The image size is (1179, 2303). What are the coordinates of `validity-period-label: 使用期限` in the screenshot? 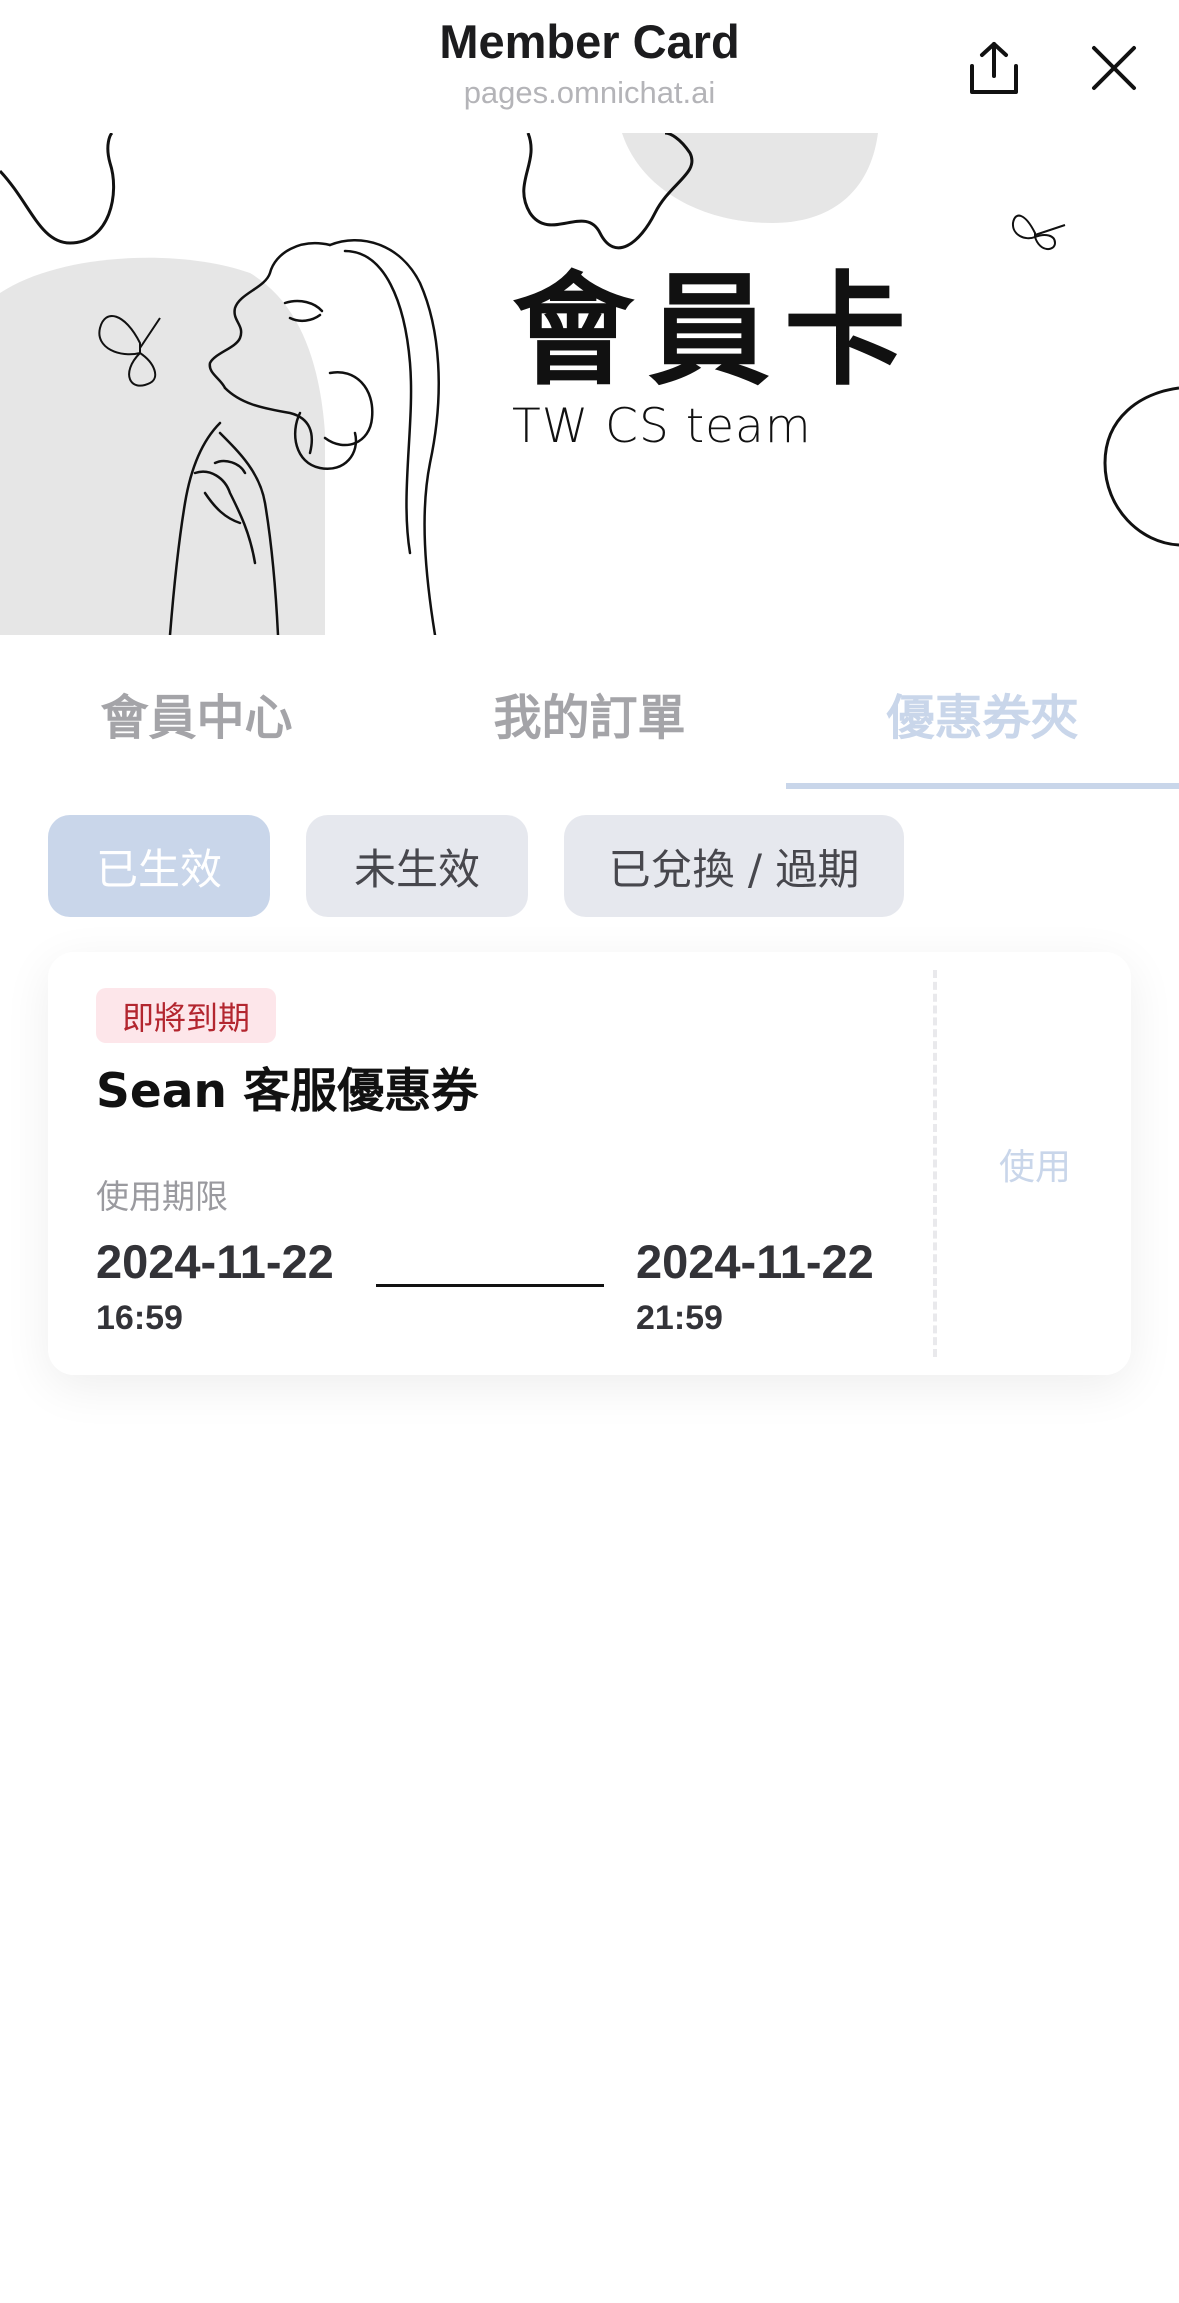 It's located at (162, 1196).